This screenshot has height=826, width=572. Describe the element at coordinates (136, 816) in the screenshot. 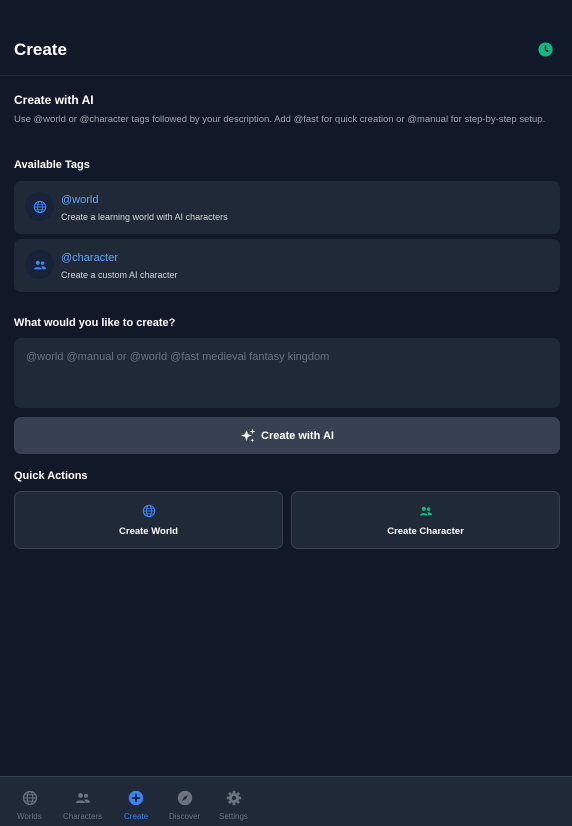

I see `nav-label: Create` at that location.